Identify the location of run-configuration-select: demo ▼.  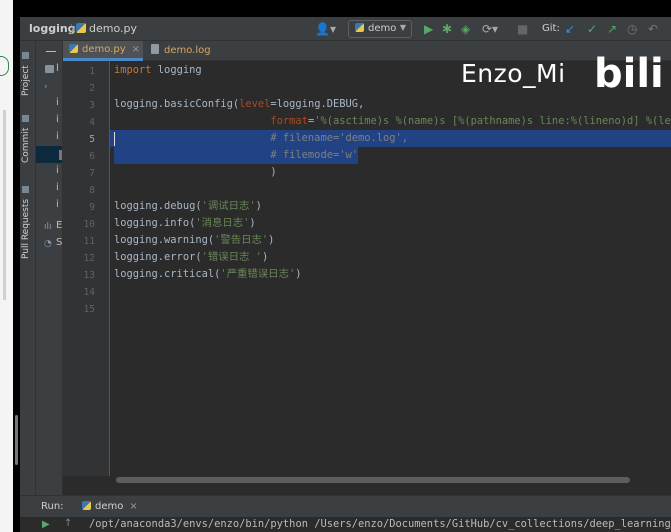
(380, 29).